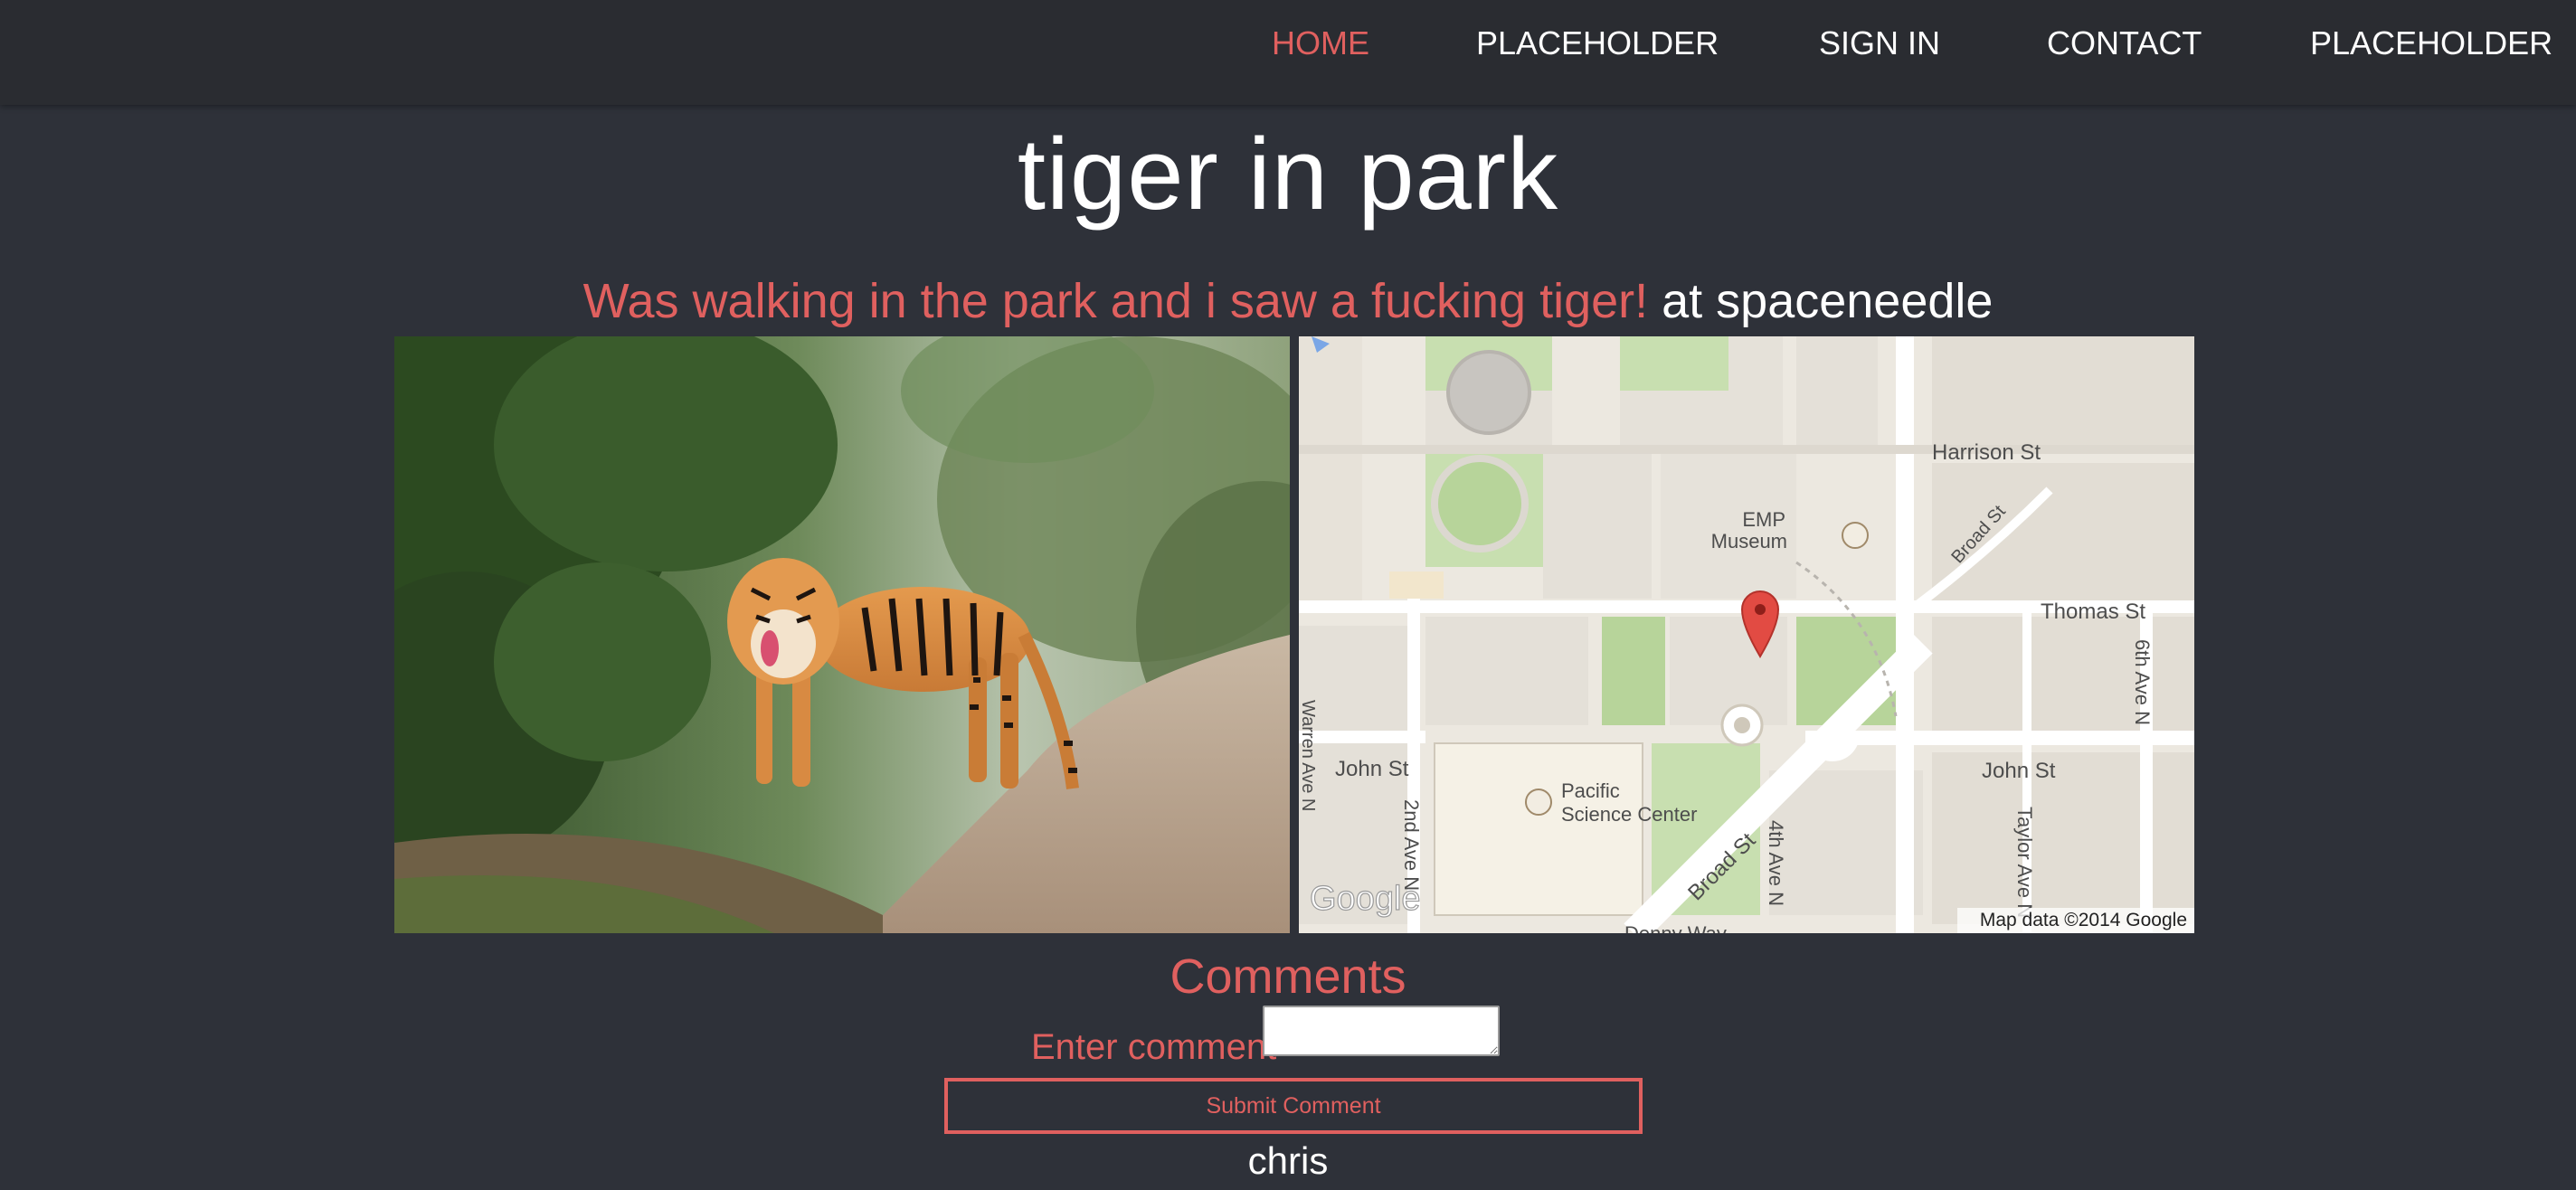 The height and width of the screenshot is (1190, 2576). Describe the element at coordinates (1372, 769) in the screenshot. I see `map-label-john-st-left: John St` at that location.